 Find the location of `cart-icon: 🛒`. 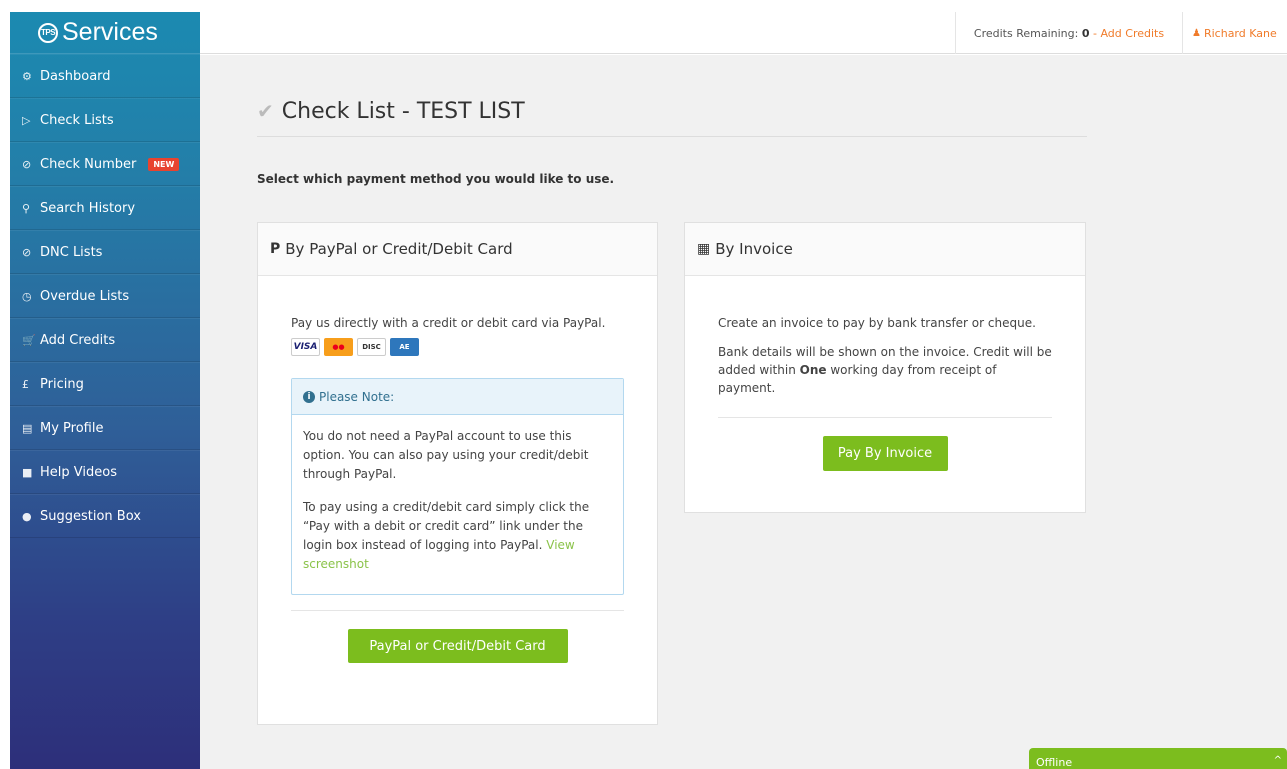

cart-icon: 🛒 is located at coordinates (29, 340).